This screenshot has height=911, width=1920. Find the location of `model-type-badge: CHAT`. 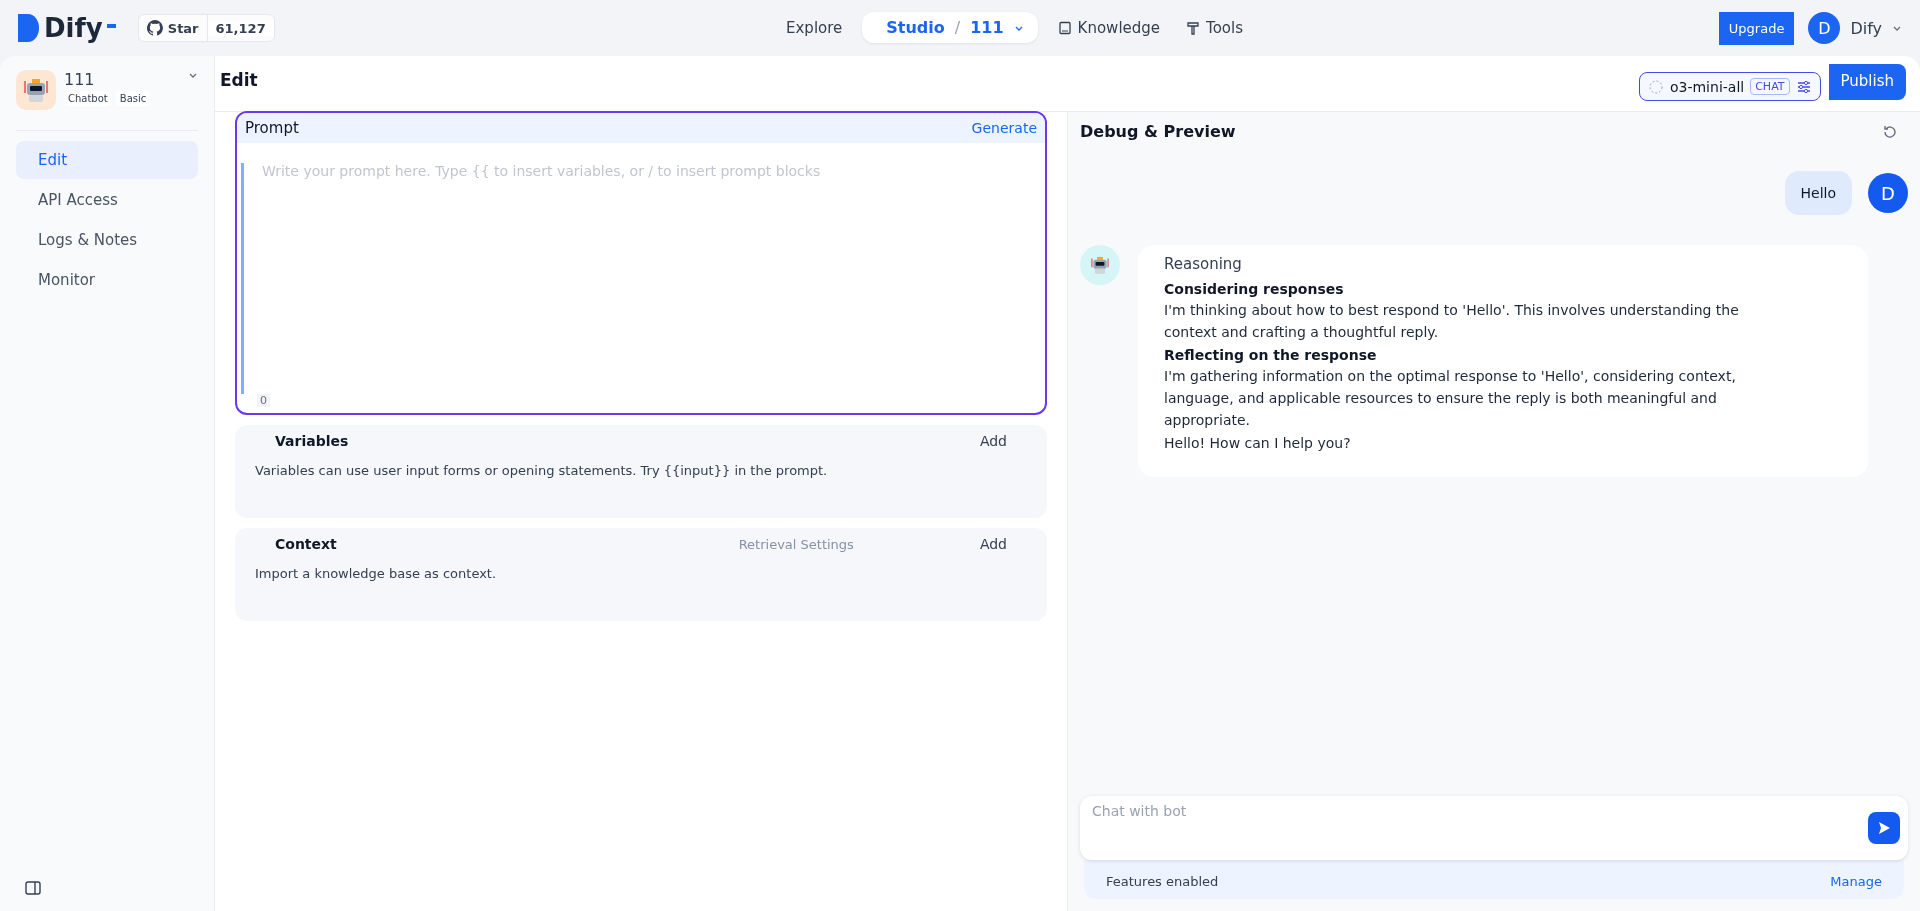

model-type-badge: CHAT is located at coordinates (1770, 86).